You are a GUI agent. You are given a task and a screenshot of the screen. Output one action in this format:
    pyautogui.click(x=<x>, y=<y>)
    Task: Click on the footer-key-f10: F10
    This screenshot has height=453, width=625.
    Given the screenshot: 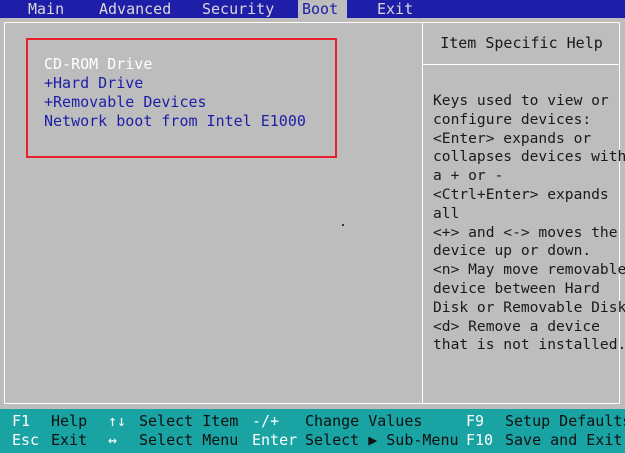 What is the action you would take?
    pyautogui.click(x=480, y=440)
    